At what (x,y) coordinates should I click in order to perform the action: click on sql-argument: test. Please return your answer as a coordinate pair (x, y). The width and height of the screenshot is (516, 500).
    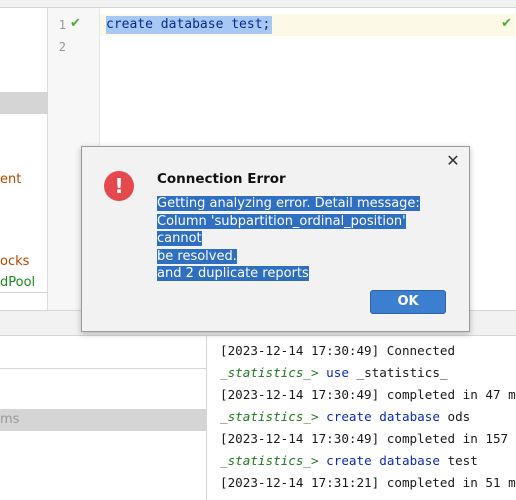
    Looking at the image, I should click on (462, 460).